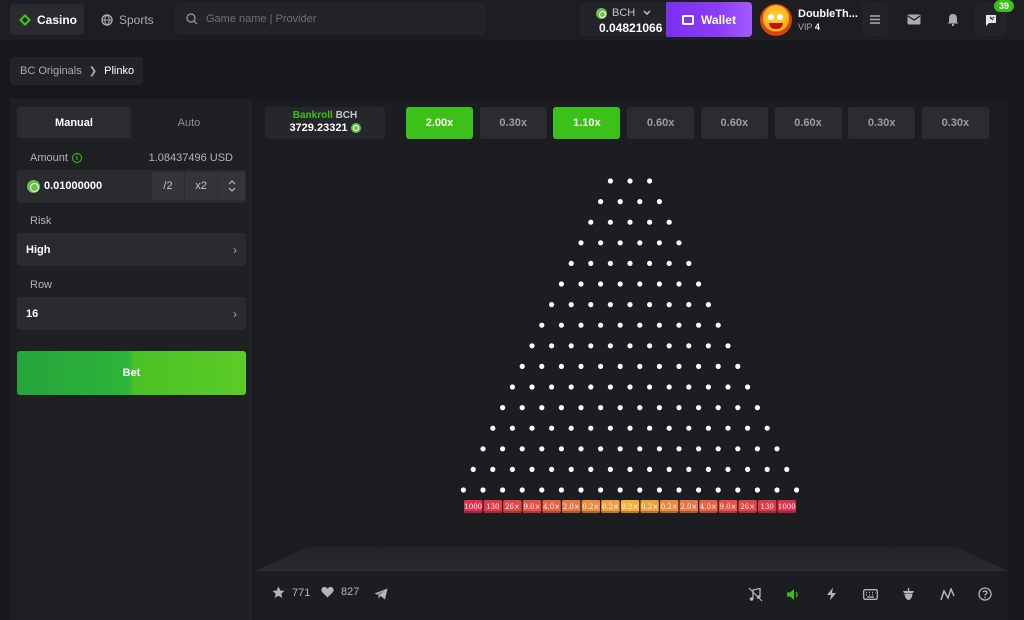 This screenshot has width=1024, height=620. I want to click on keyboard-icon, so click(870, 594).